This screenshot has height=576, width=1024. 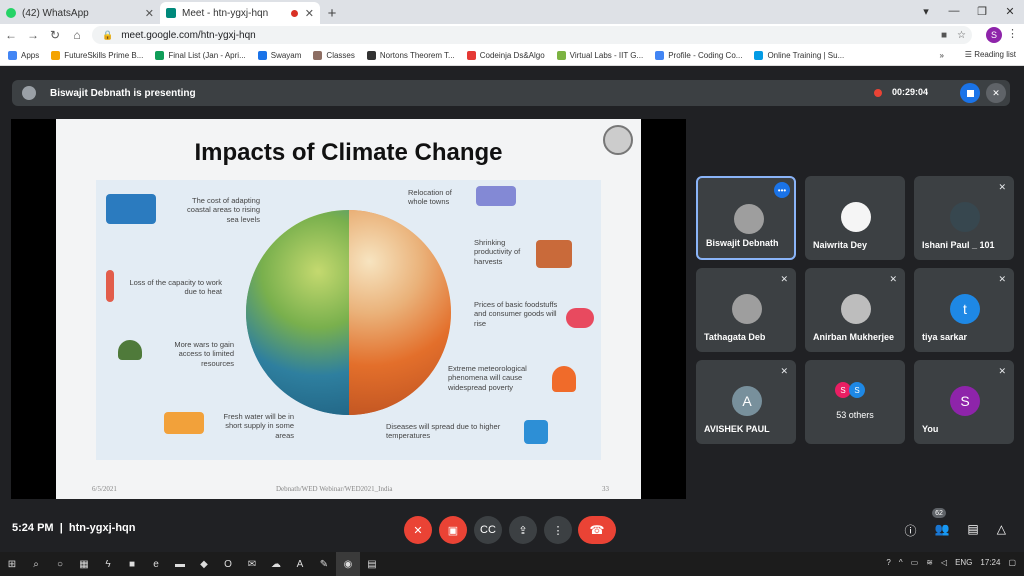 I want to click on store-icon: ■, so click(x=132, y=564).